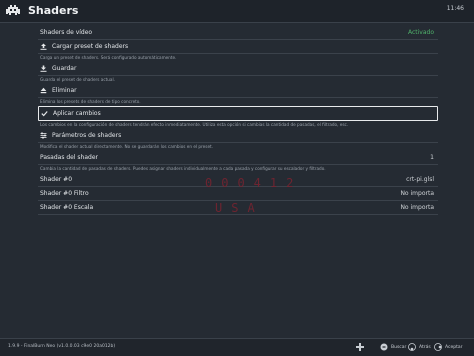 This screenshot has width=474, height=356. Describe the element at coordinates (90, 46) in the screenshot. I see `load-preset-label: Cargar preset de shaders` at that location.